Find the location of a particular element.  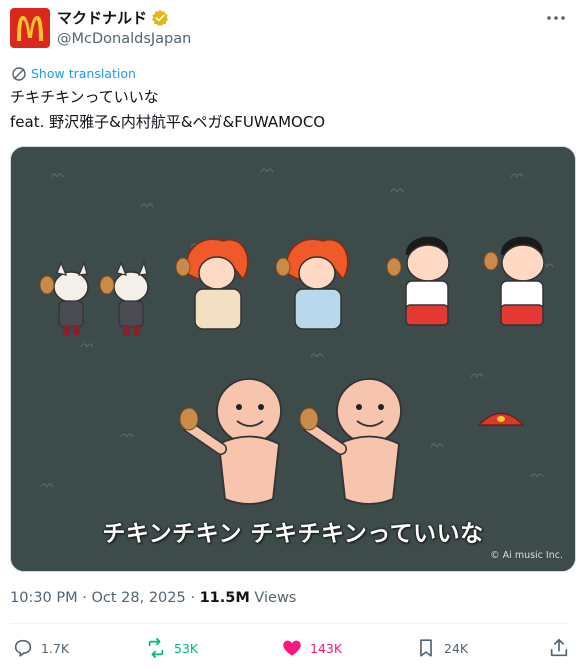

tweet-date: Oct 28, 2025 is located at coordinates (138, 598).